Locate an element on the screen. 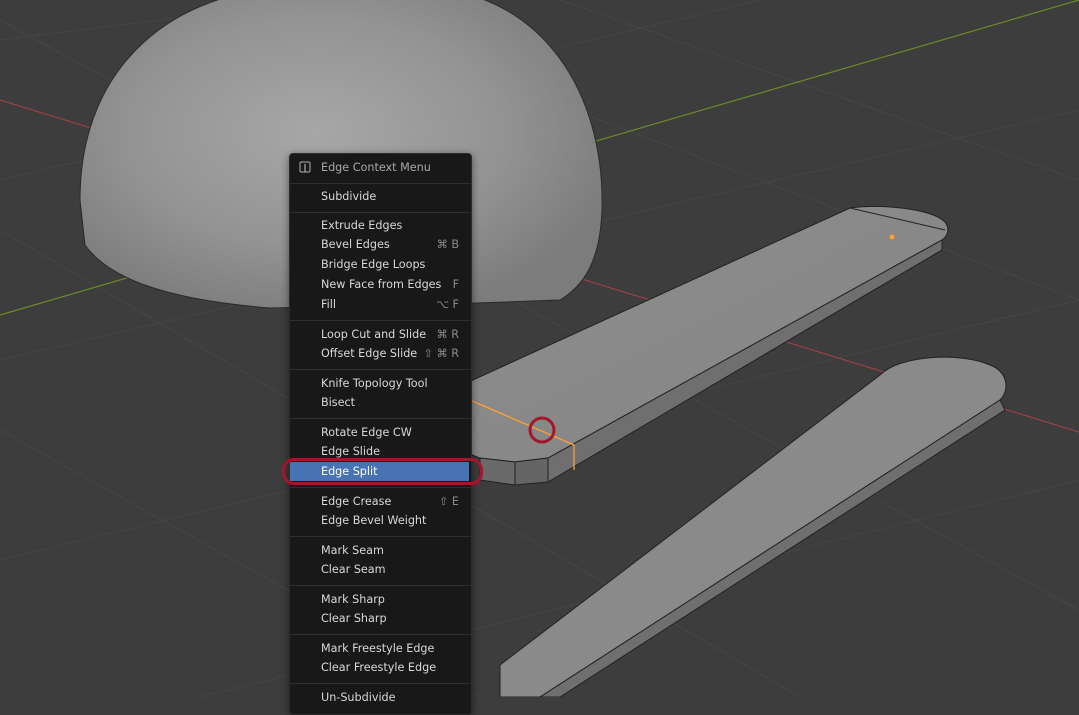  menu-item-shortcut: ⌘ B is located at coordinates (447, 244).